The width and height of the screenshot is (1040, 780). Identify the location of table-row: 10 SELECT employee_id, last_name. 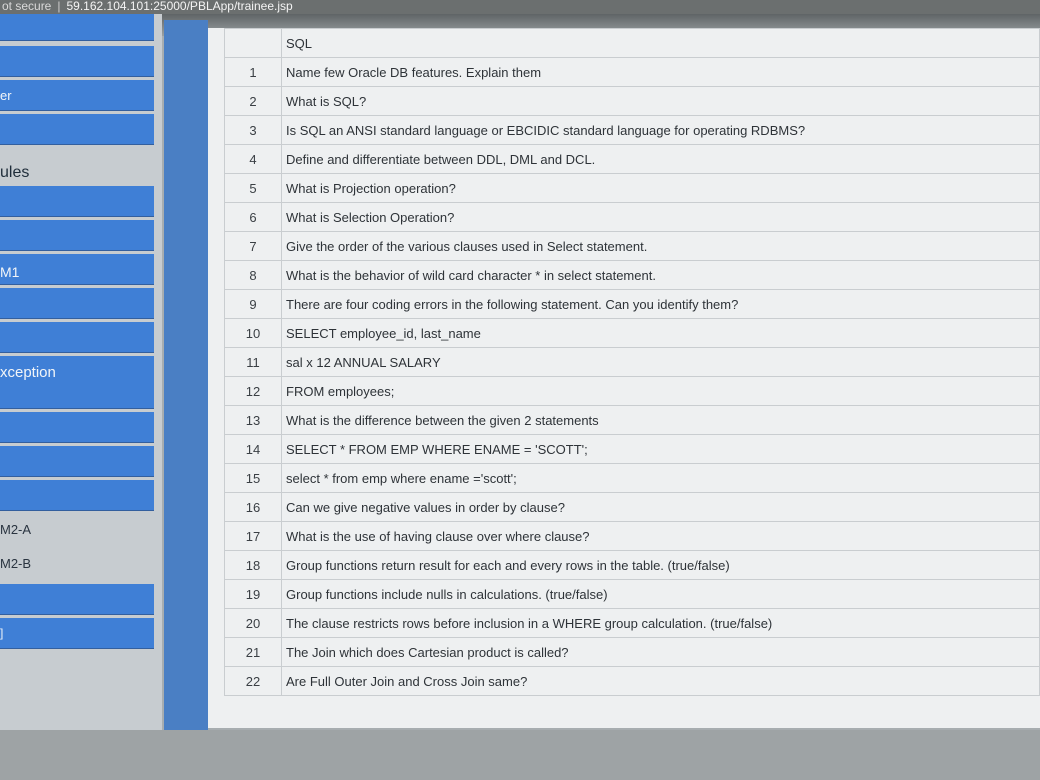
(632, 333).